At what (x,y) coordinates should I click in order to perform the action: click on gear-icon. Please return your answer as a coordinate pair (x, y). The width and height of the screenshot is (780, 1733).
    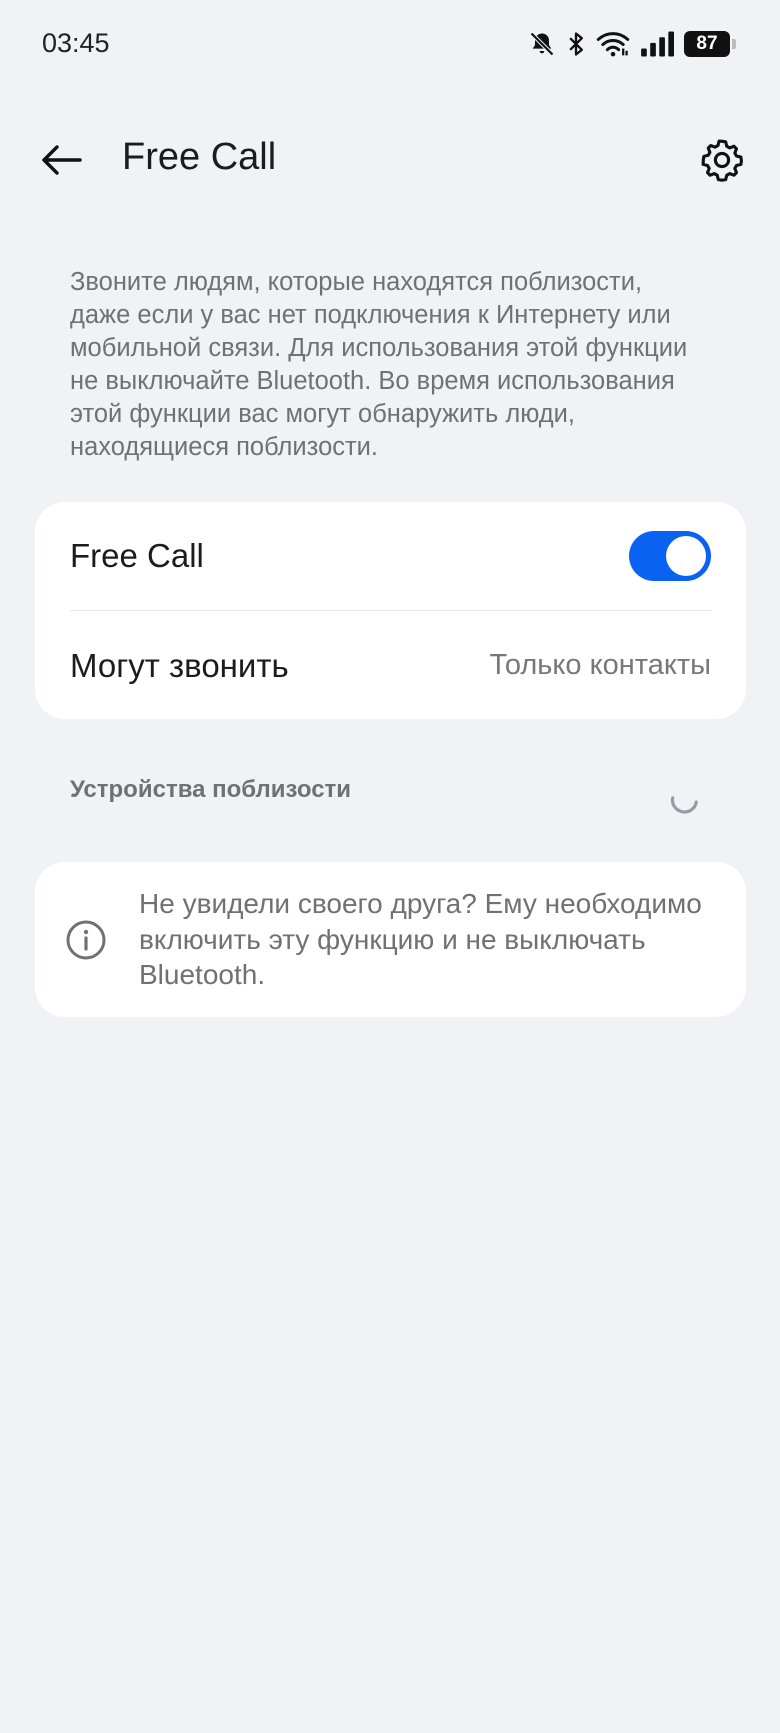
    Looking at the image, I should click on (722, 160).